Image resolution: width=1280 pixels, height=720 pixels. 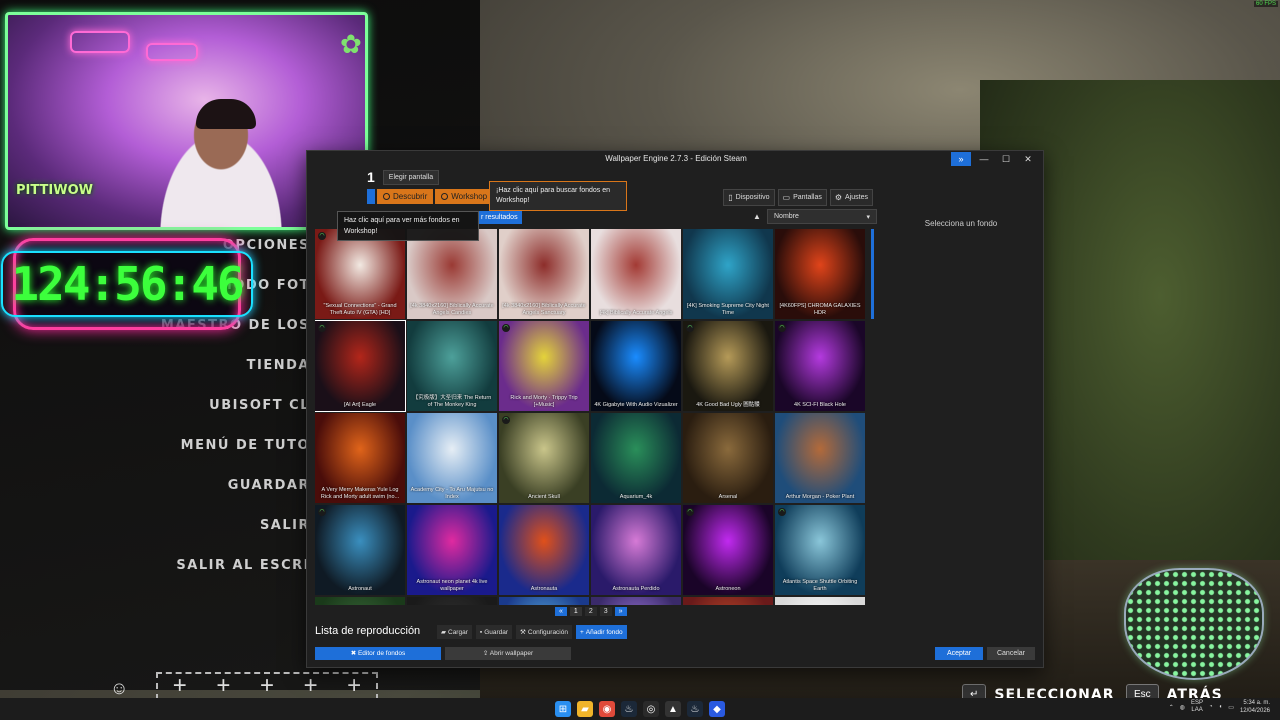 I want to click on game-menu-item: SALIR AL ESCRI, so click(x=235, y=572).